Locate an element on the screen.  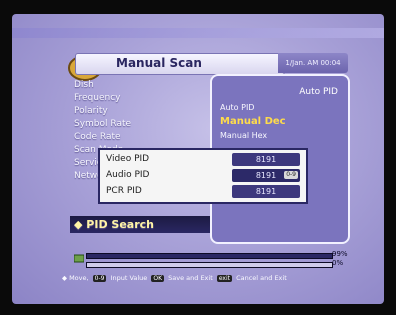
signal-percent: 99% is located at coordinates (340, 254).